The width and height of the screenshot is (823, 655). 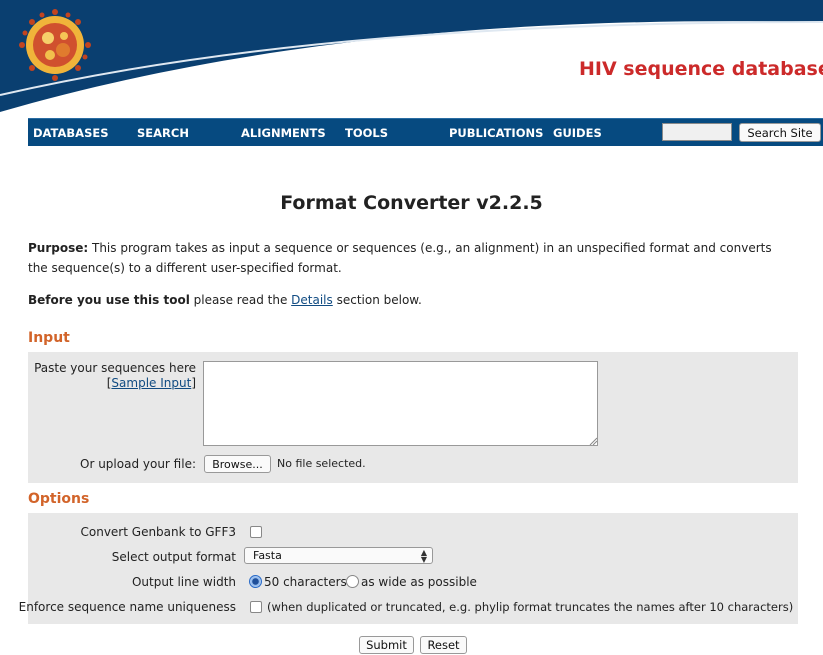 What do you see at coordinates (366, 133) in the screenshot?
I see `nav-tools: TOOLS` at bounding box center [366, 133].